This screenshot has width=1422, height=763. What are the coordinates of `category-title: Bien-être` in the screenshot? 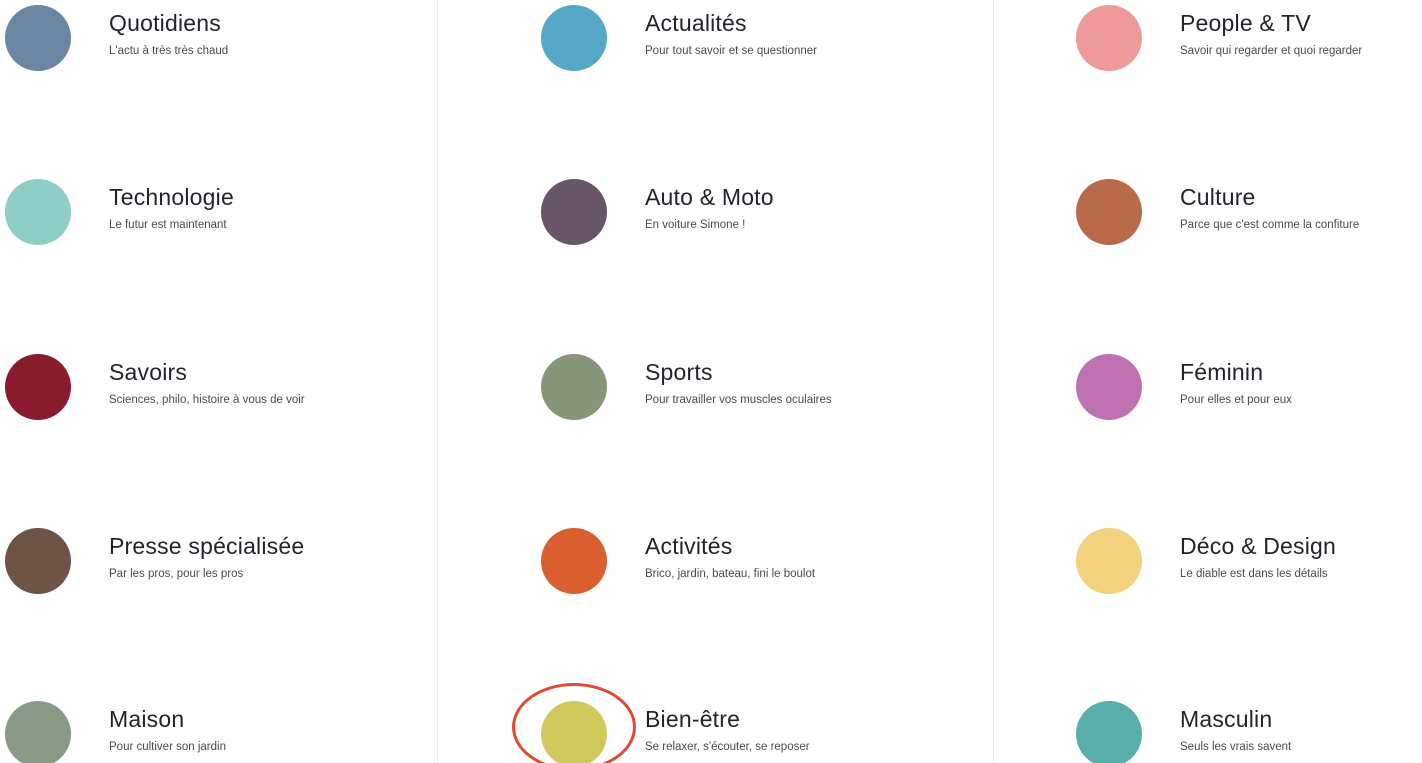 It's located at (693, 719).